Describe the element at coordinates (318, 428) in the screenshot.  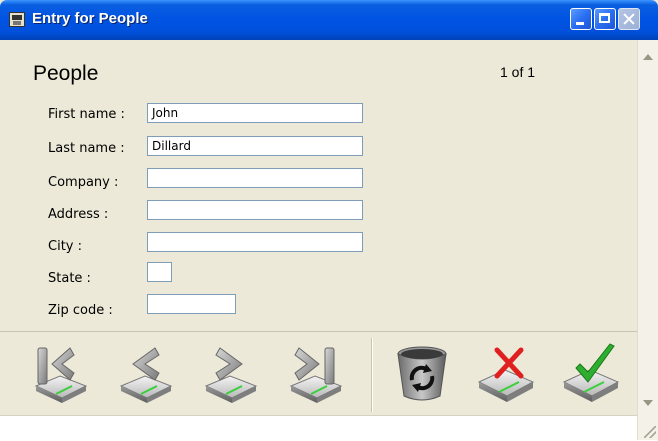
I see `status-bar` at that location.